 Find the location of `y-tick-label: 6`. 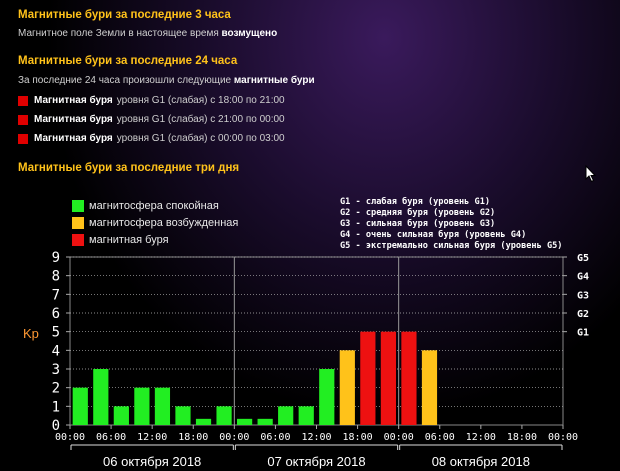

y-tick-label: 6 is located at coordinates (56, 314).